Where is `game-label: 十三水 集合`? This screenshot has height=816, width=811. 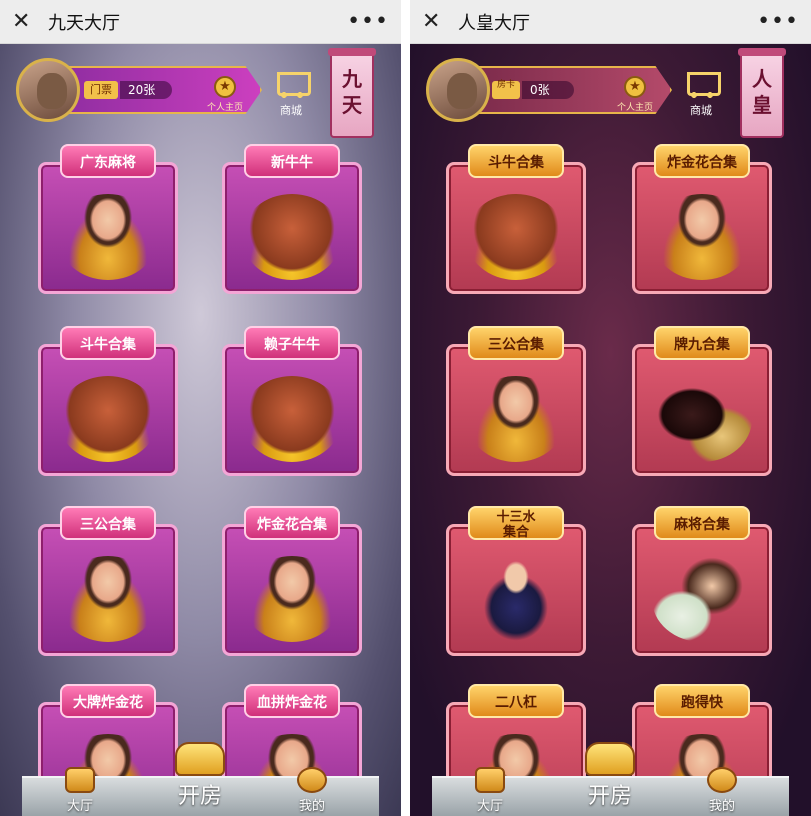 game-label: 十三水 集合 is located at coordinates (516, 523).